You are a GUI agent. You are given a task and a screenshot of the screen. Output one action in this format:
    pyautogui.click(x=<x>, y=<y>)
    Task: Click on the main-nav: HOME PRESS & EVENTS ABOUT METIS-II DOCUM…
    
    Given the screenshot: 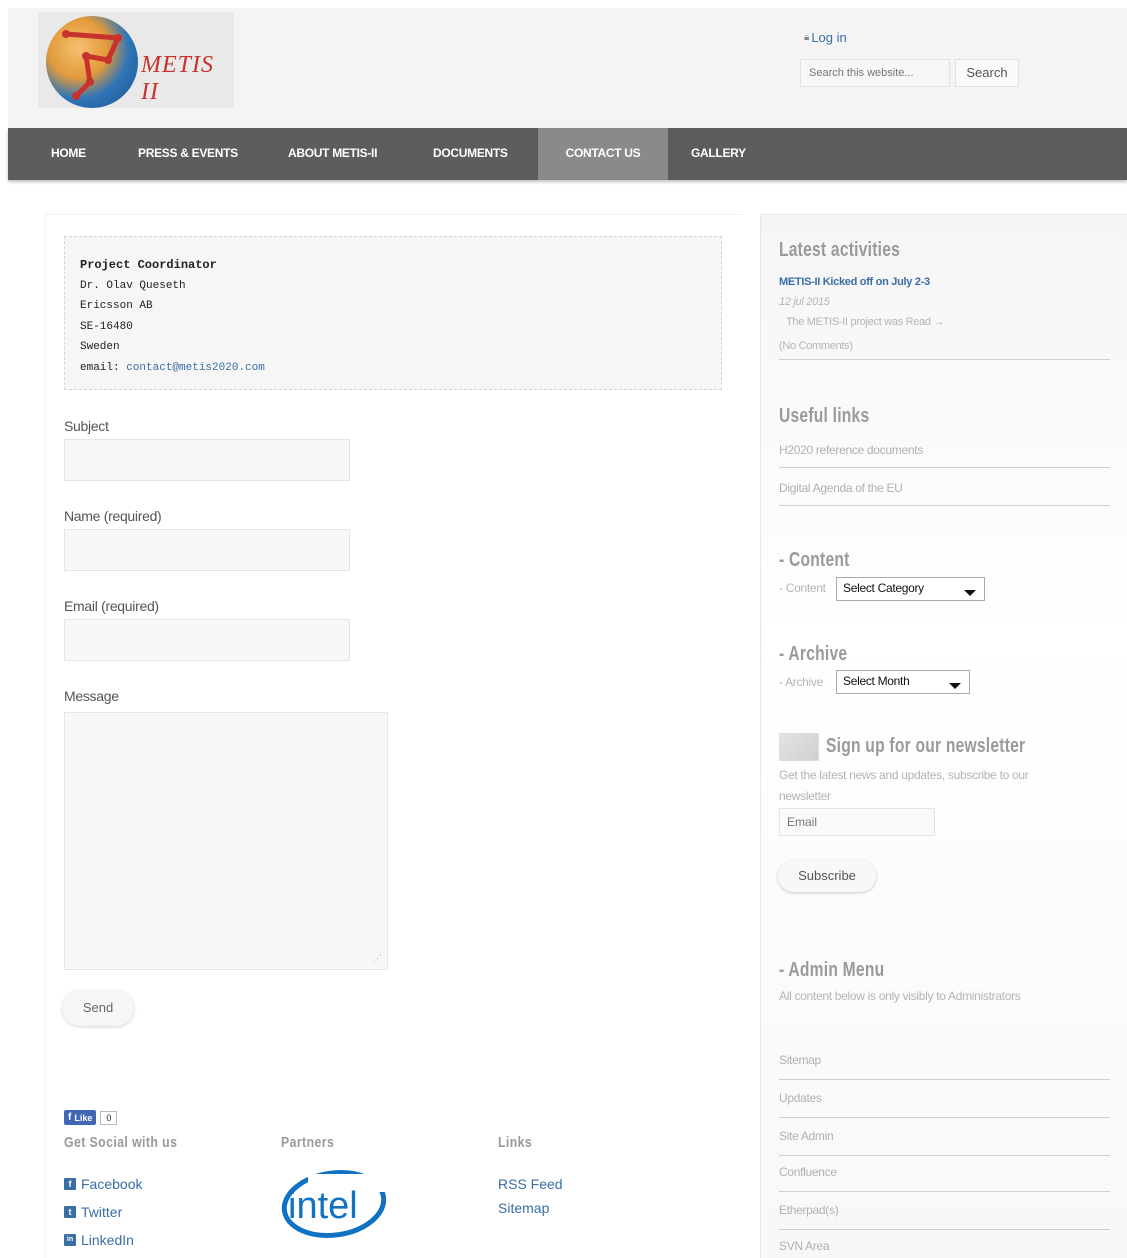 What is the action you would take?
    pyautogui.click(x=567, y=154)
    